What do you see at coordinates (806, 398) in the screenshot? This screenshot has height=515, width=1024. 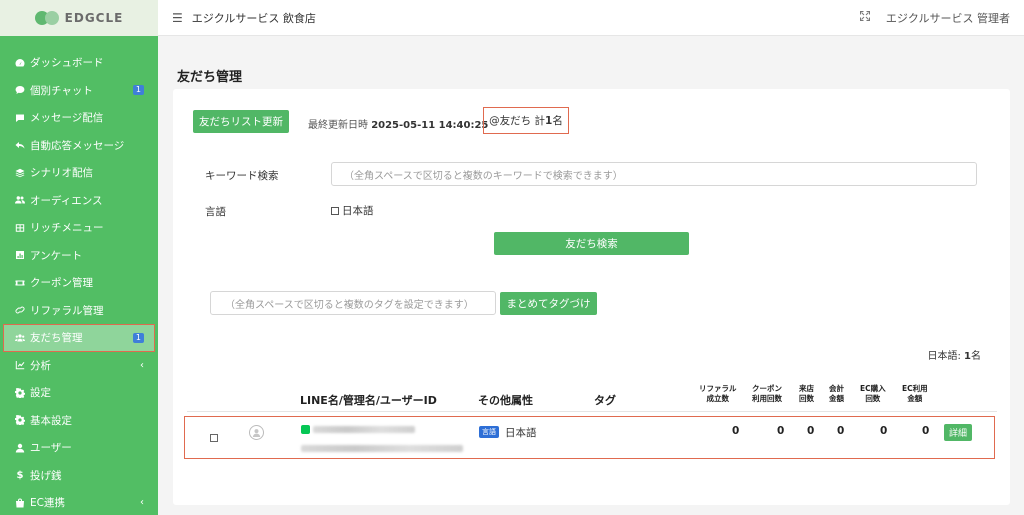 I see `column-header-line: 回数` at bounding box center [806, 398].